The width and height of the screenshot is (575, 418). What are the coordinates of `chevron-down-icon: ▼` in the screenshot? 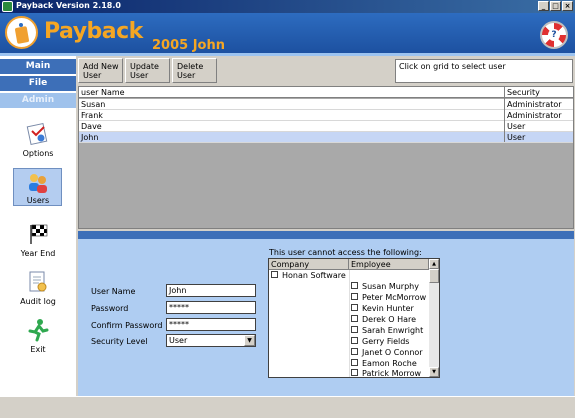 It's located at (249, 340).